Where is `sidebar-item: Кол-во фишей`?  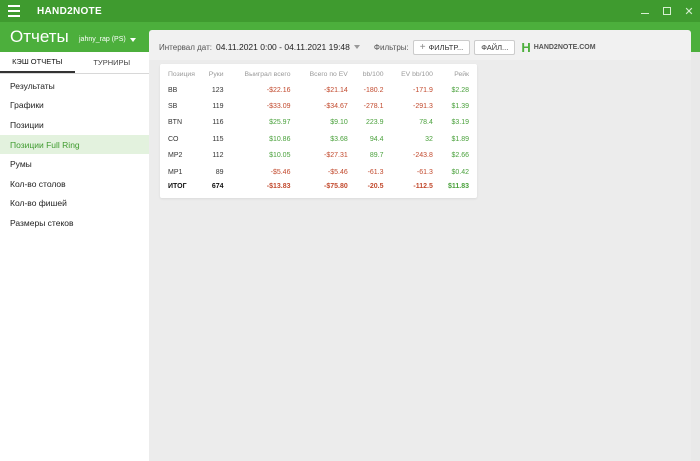 sidebar-item: Кол-во фишей is located at coordinates (74, 204).